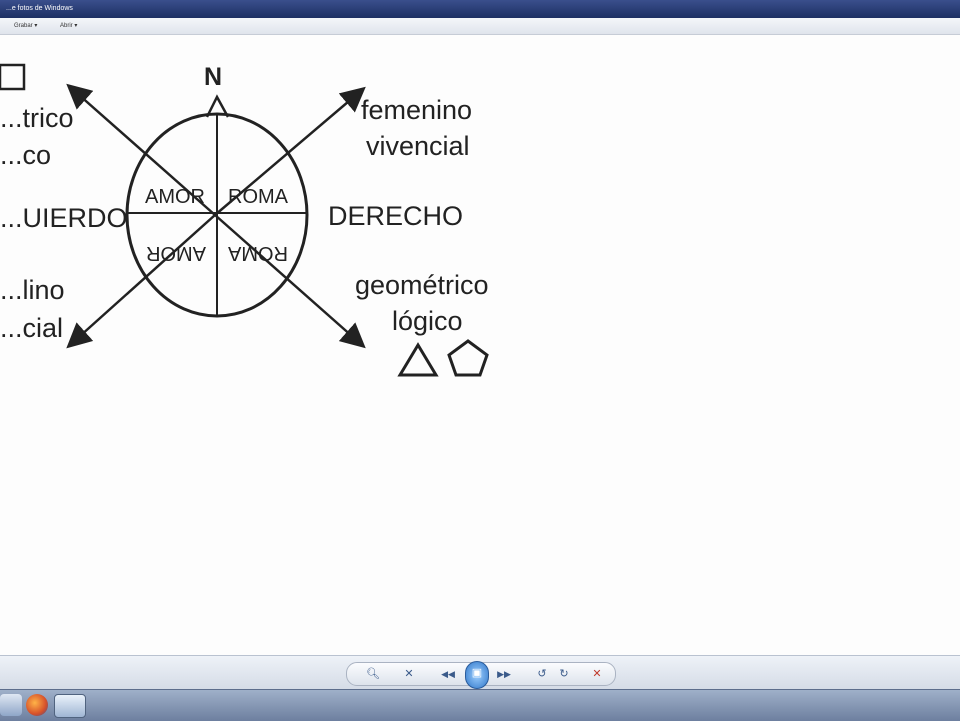  Describe the element at coordinates (396, 216) in the screenshot. I see `right-hemisphere-label: DERECHO` at that location.